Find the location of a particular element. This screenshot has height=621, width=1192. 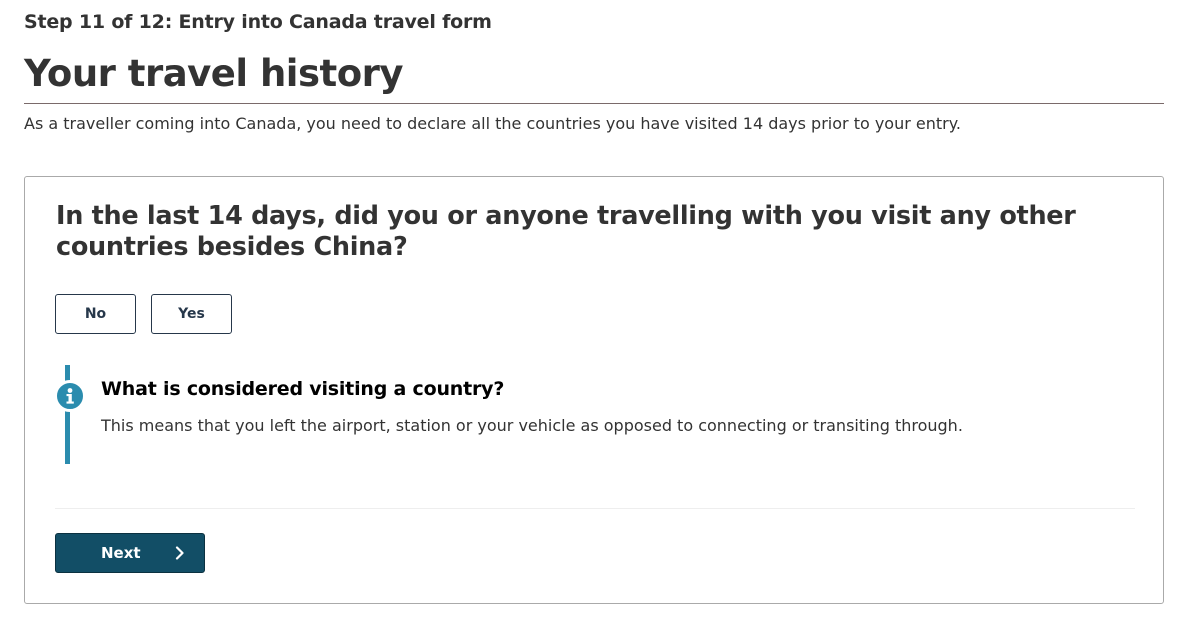

info-icon is located at coordinates (70, 396).